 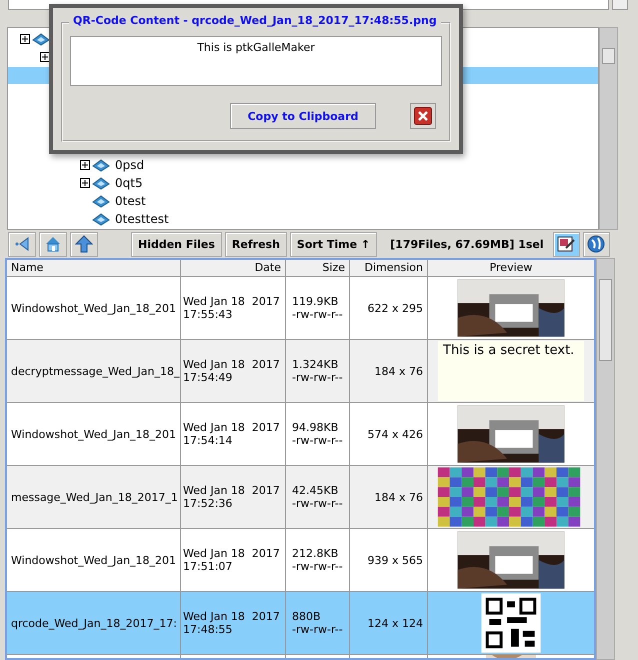 What do you see at coordinates (94, 623) in the screenshot?
I see `file-name: qrcode_Wed_Jan_18_2017_17:` at bounding box center [94, 623].